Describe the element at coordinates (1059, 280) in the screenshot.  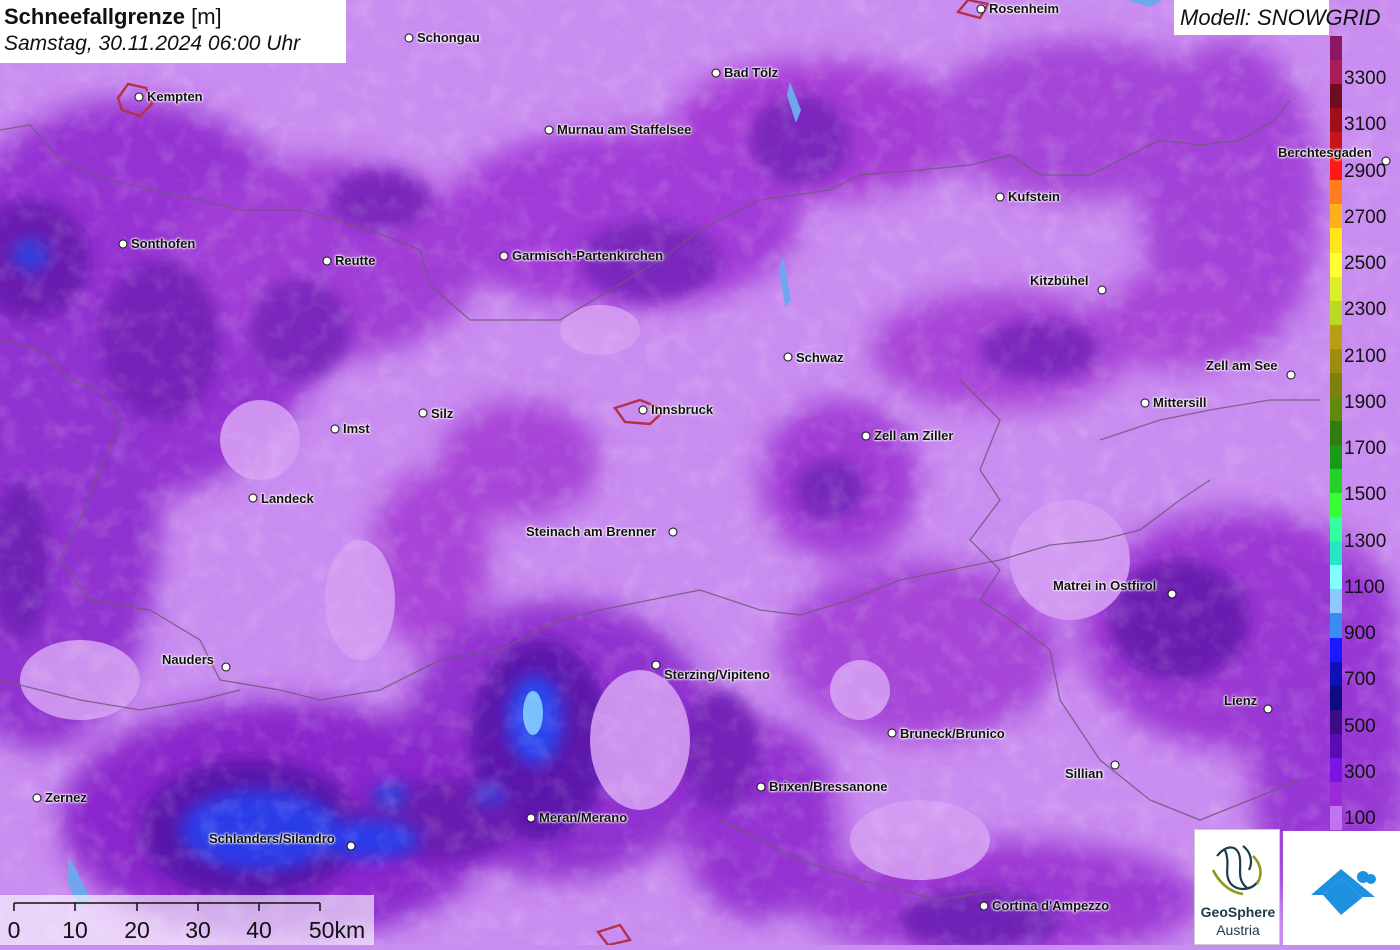
I see `city-label: Kitzbühel` at that location.